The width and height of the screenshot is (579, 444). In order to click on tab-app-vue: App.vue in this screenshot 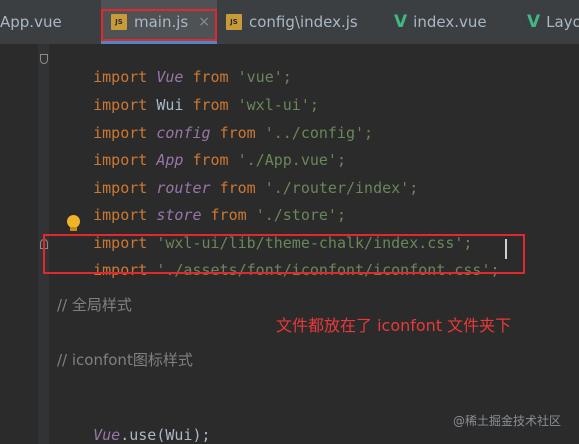, I will do `click(50, 22)`.